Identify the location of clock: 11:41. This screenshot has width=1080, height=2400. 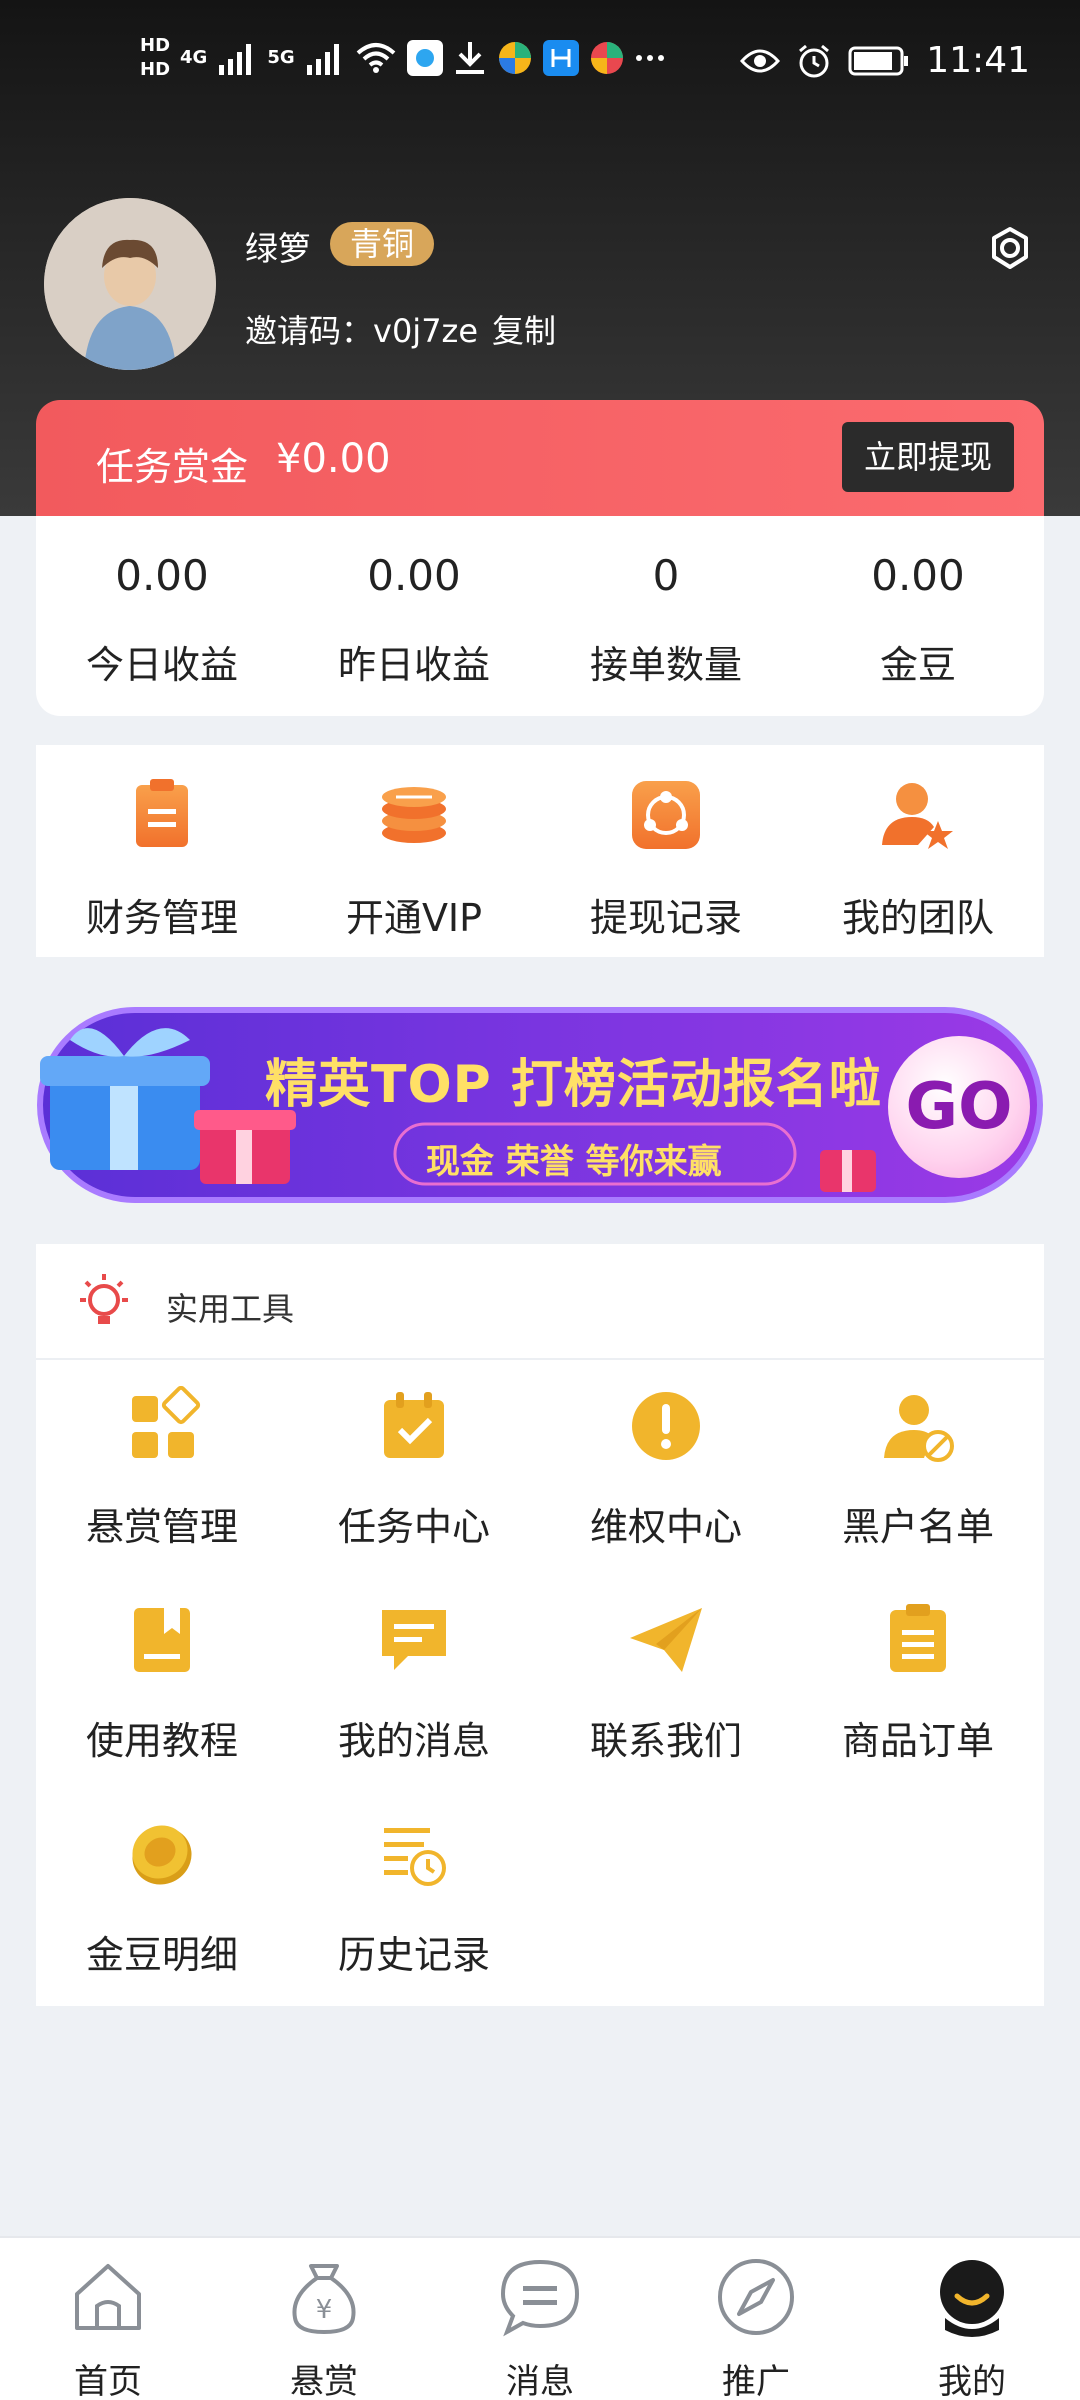
(978, 60).